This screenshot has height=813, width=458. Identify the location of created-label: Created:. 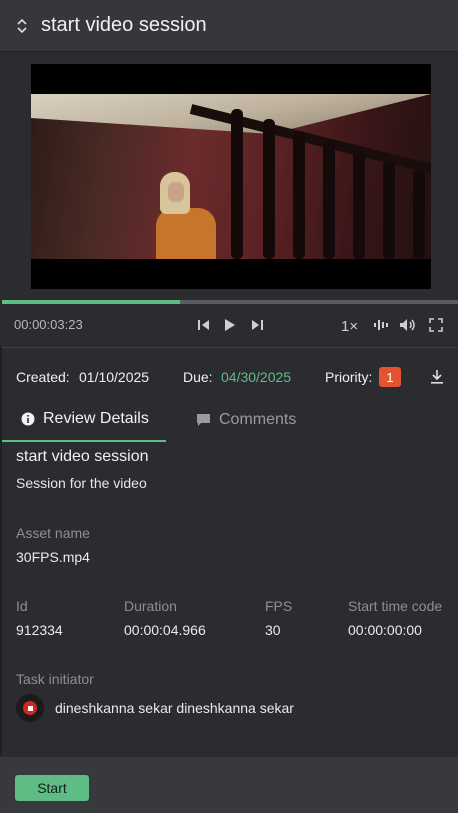
(43, 377).